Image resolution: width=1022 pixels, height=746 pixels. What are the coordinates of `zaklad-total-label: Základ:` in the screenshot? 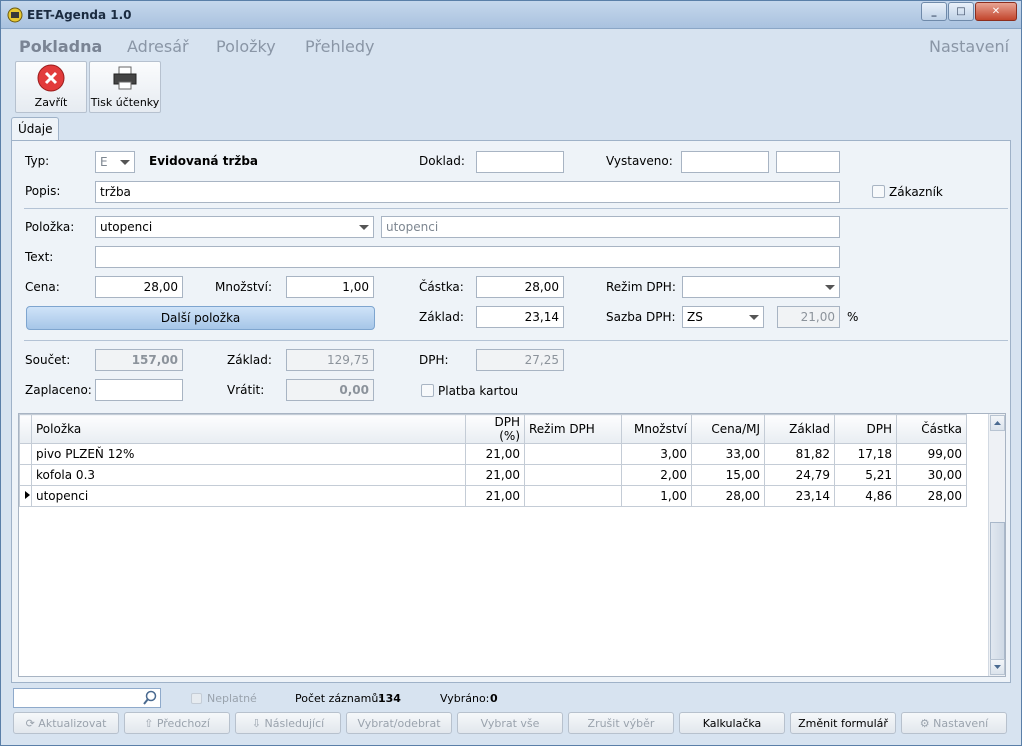 It's located at (249, 360).